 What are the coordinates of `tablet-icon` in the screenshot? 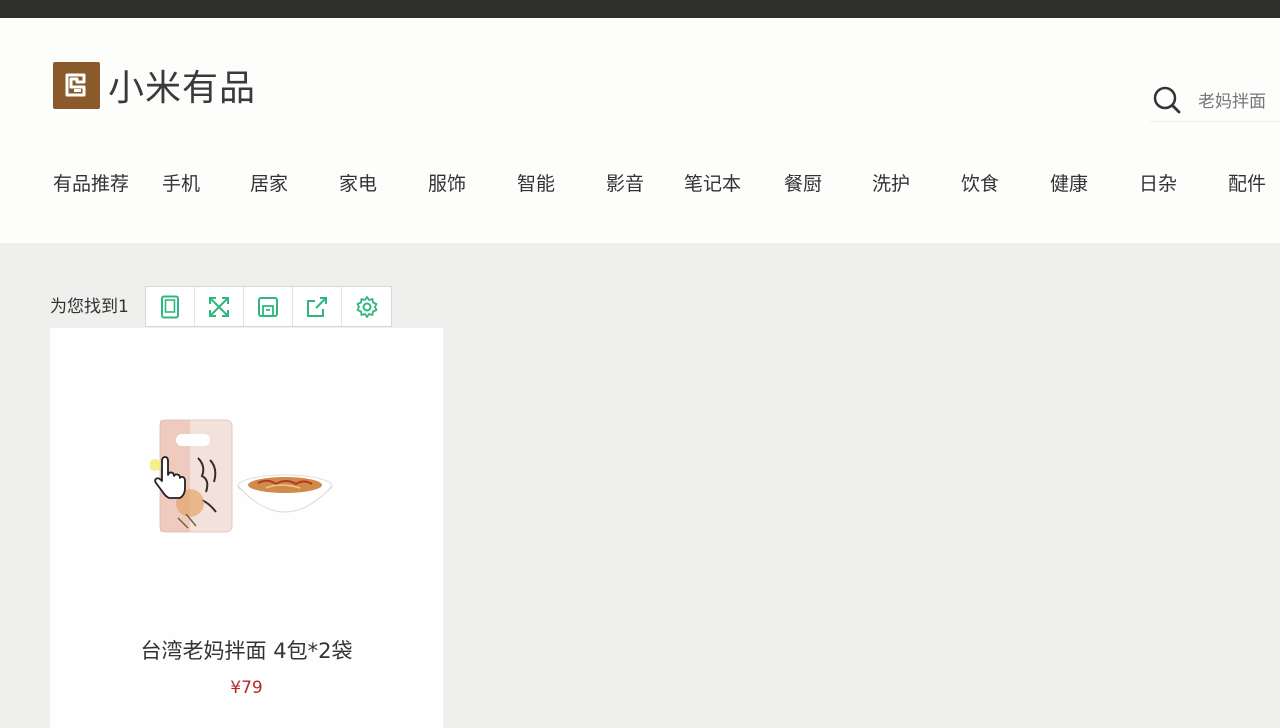 It's located at (170, 306).